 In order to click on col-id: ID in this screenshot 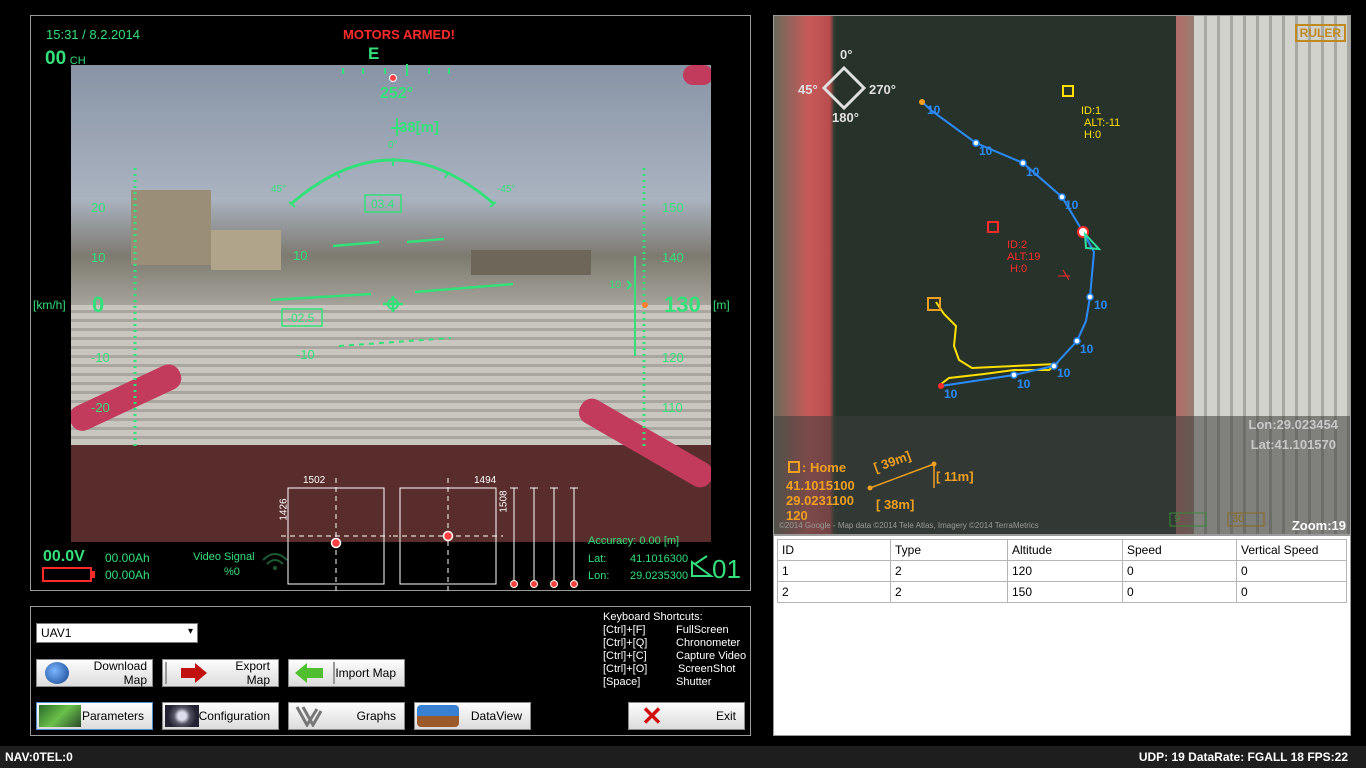, I will do `click(834, 550)`.